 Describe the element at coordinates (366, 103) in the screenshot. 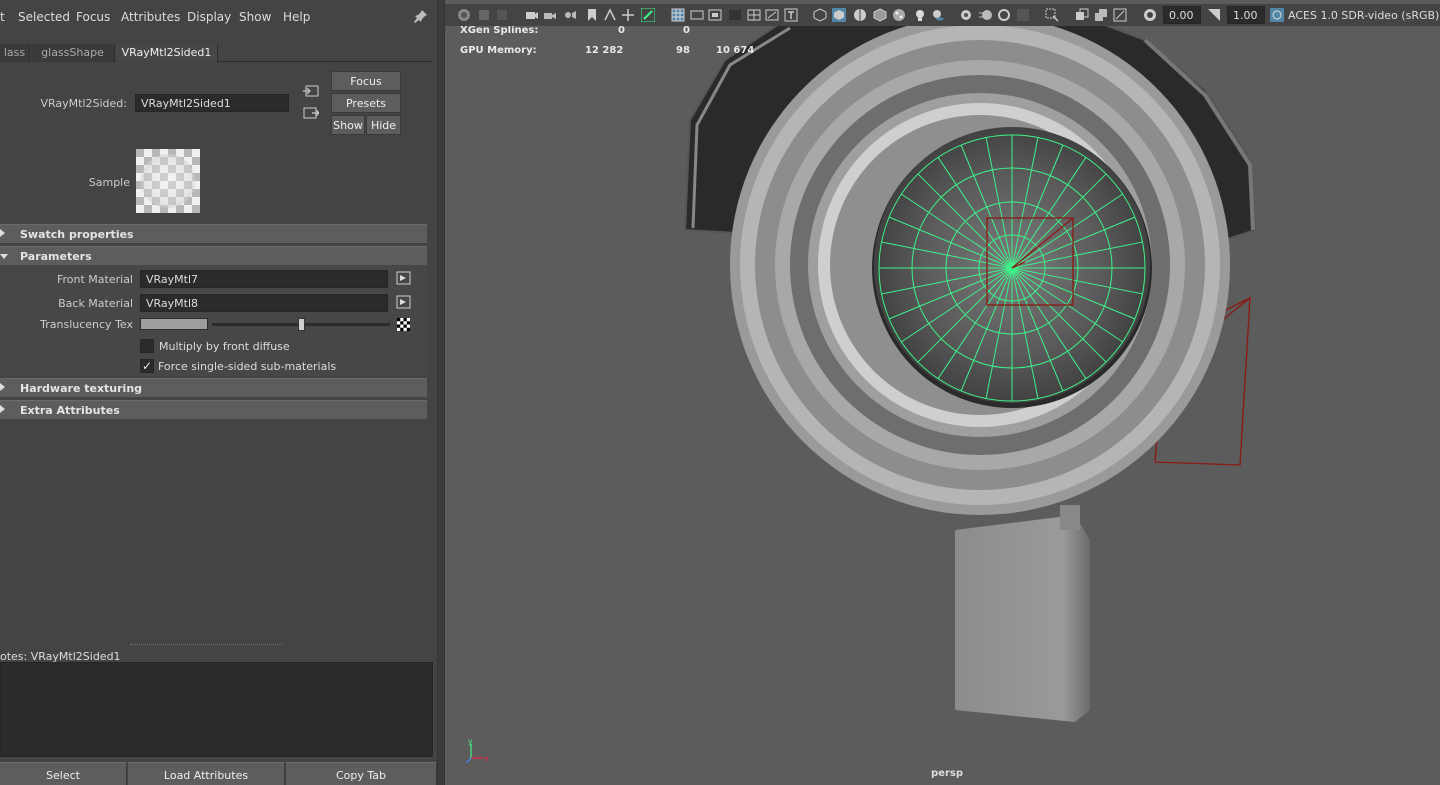

I see `presets-button: Presets` at that location.